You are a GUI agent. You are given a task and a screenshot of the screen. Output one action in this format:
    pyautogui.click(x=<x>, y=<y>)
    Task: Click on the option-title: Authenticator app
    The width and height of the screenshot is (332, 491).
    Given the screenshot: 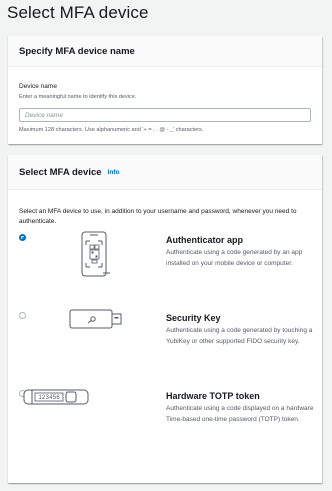 What is the action you would take?
    pyautogui.click(x=205, y=240)
    